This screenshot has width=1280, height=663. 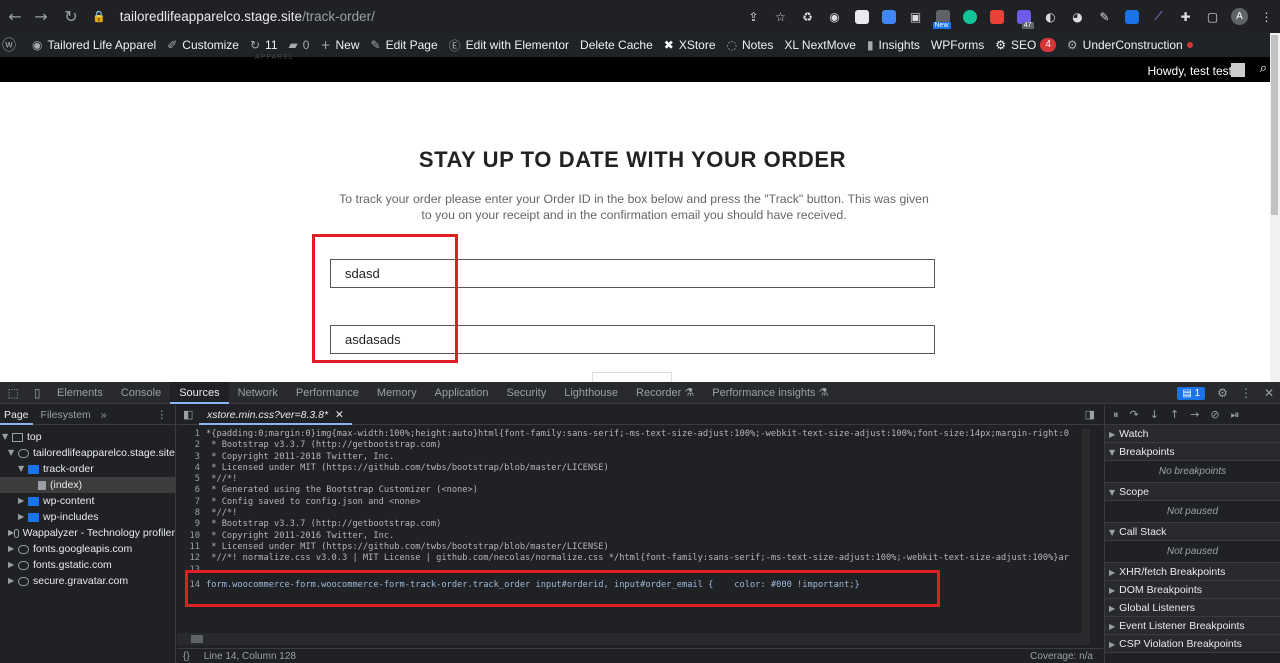 I want to click on extension-icon-4: ◐, so click(x=1051, y=17).